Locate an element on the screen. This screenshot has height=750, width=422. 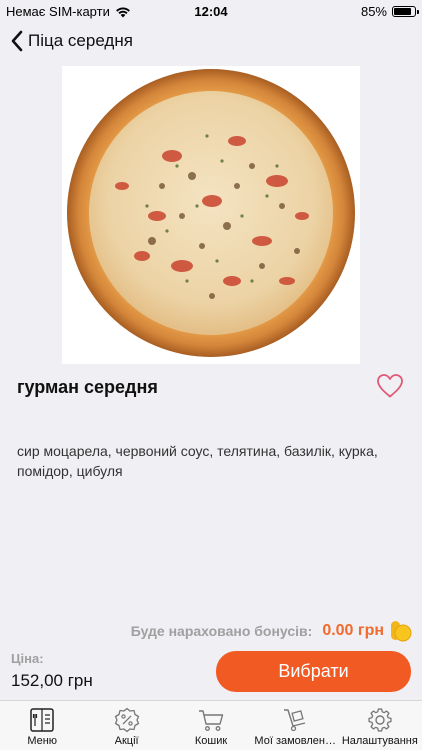
select-button: Вибрати is located at coordinates (313, 671).